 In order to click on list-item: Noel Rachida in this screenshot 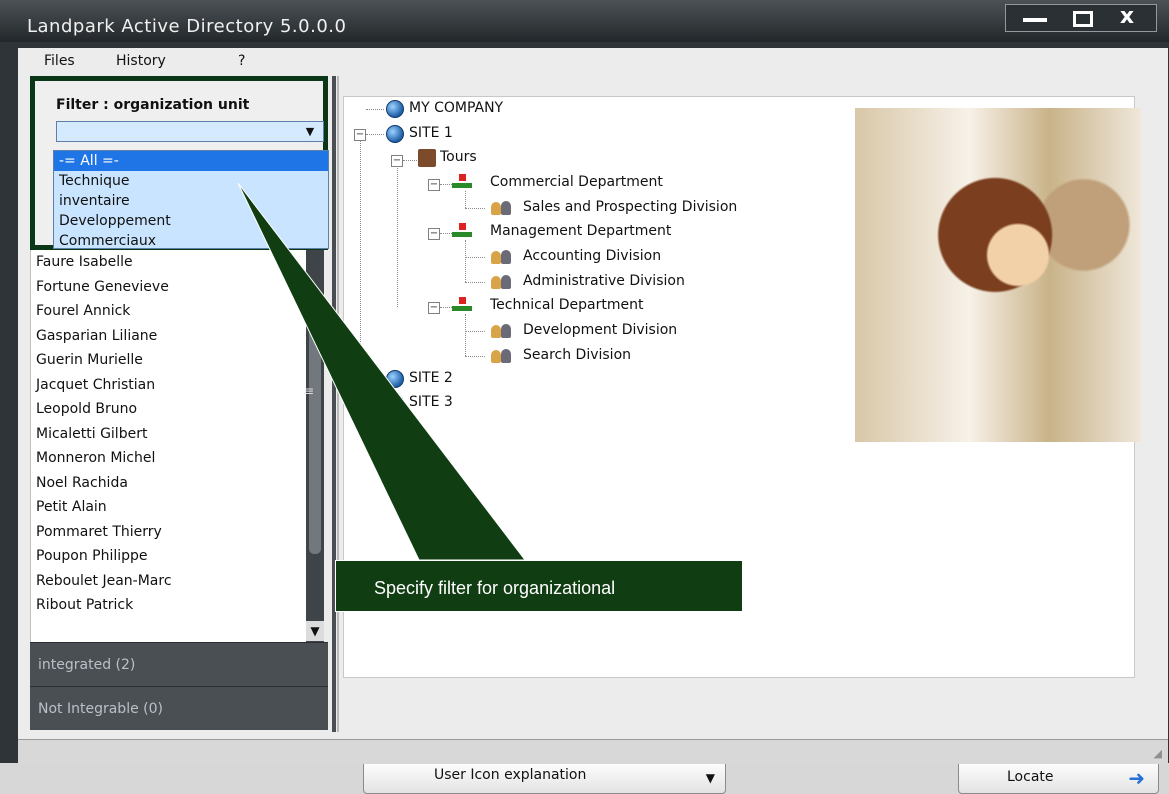, I will do `click(172, 483)`.